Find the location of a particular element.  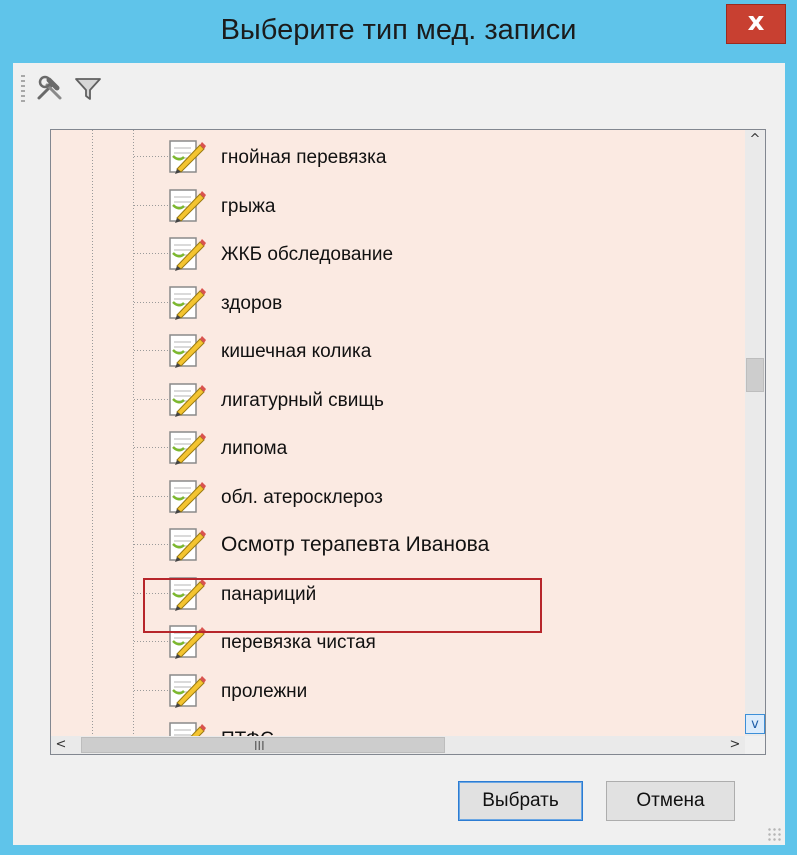

tree-item: пролежни is located at coordinates (447, 692).